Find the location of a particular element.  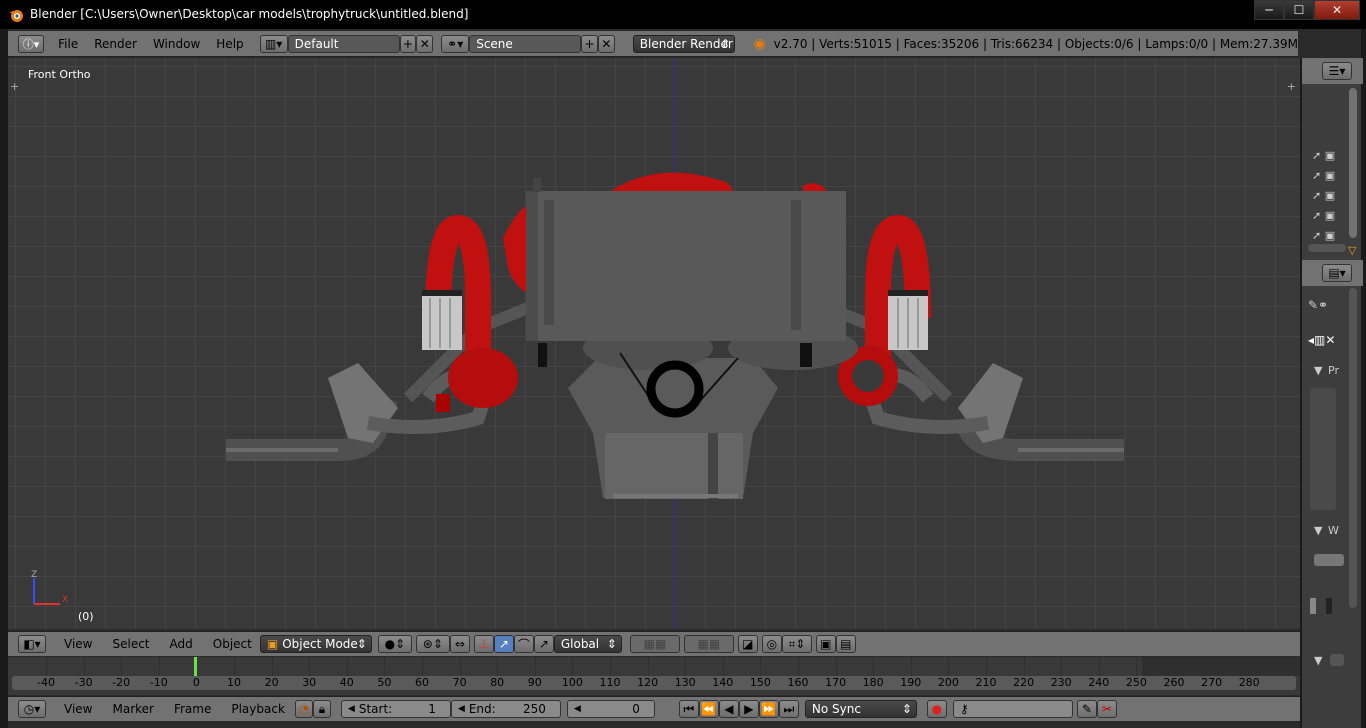

jump-to-start-button: ⏮ is located at coordinates (688, 709).